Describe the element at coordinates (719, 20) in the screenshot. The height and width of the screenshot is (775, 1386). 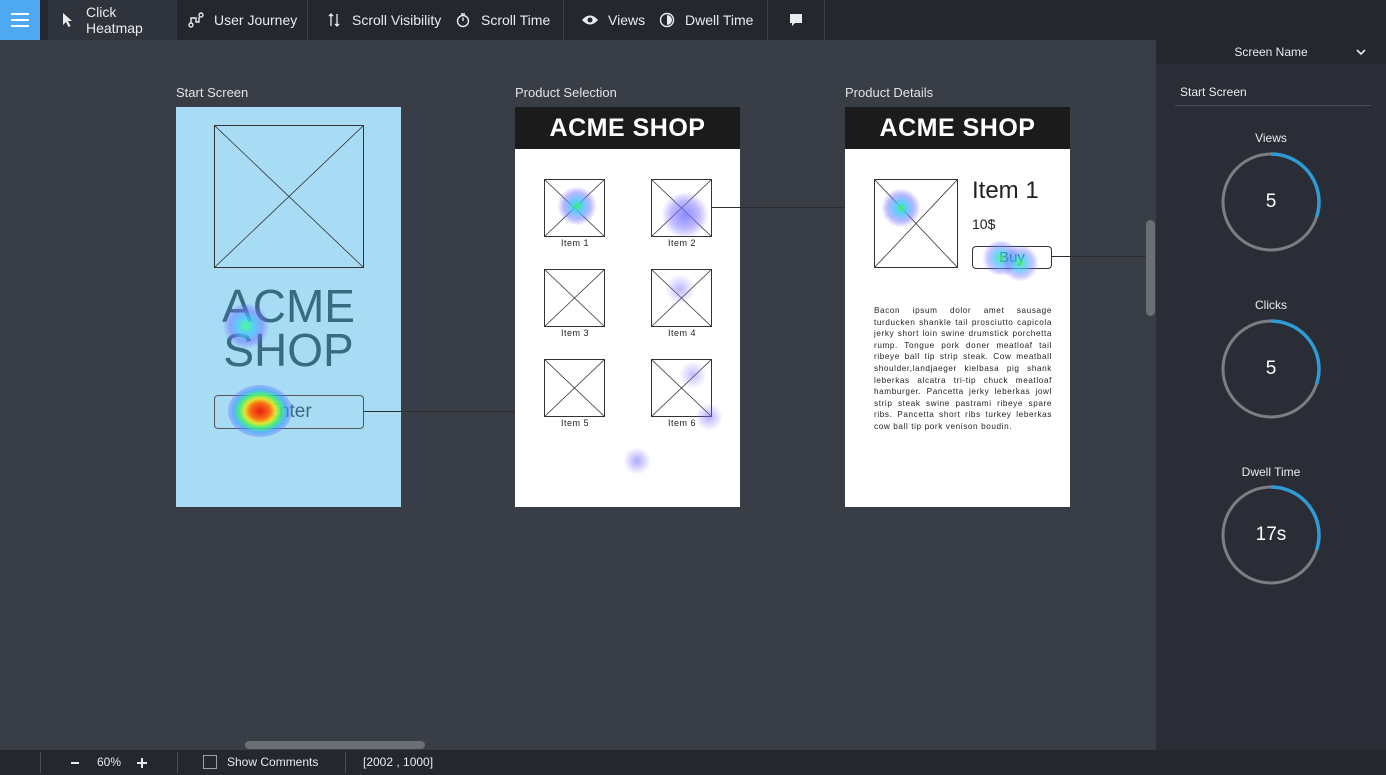
I see `dwell-time-label: Dwell Time` at that location.